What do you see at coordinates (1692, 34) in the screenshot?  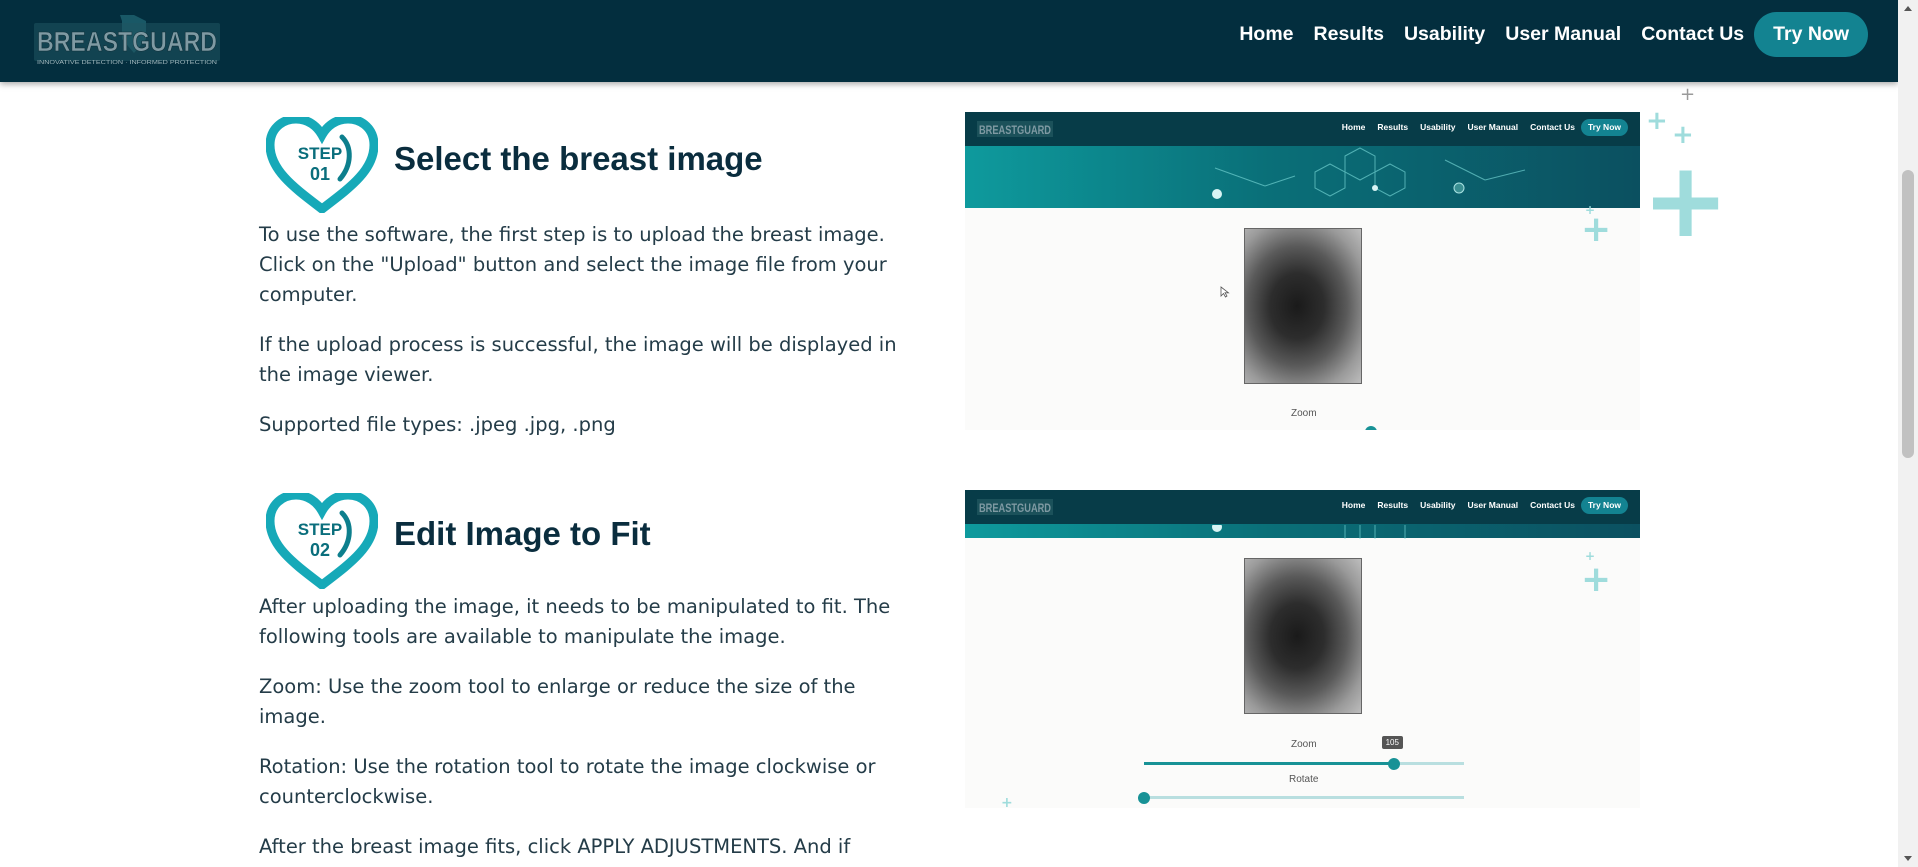 I see `nav-contact-us: Contact Us` at bounding box center [1692, 34].